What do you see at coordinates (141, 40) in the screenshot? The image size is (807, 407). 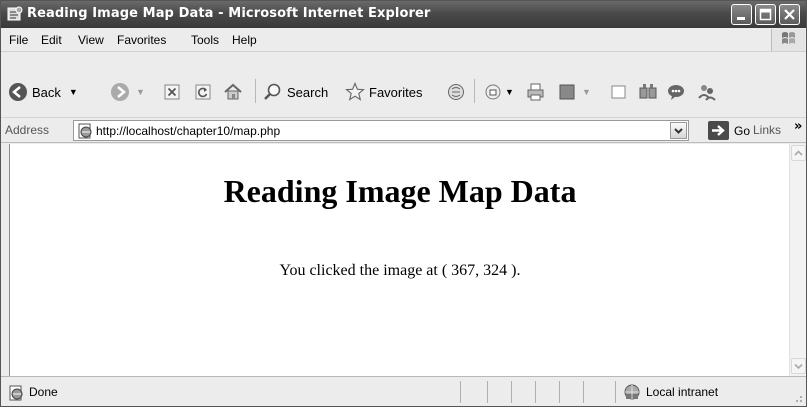 I see `menu-favorites: Favorites` at bounding box center [141, 40].